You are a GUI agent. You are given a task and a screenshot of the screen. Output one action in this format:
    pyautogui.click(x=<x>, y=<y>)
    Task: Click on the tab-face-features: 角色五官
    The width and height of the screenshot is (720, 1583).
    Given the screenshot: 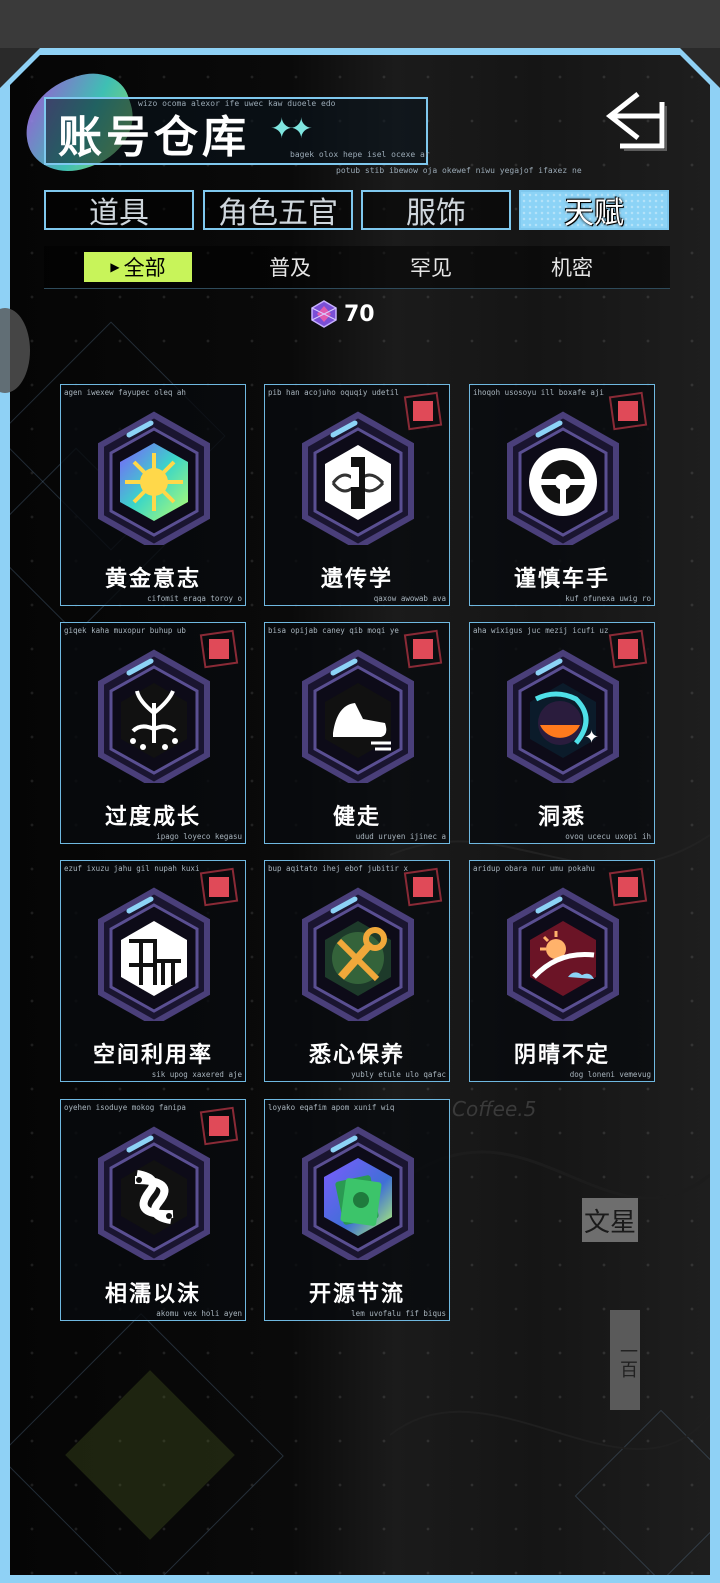 What is the action you would take?
    pyautogui.click(x=278, y=210)
    